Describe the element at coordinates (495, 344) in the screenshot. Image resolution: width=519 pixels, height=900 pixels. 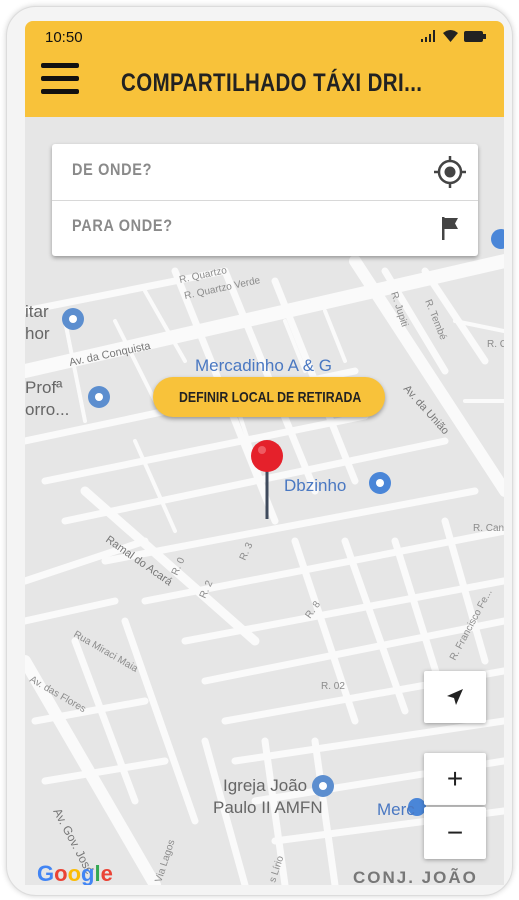
I see `map-label: R. C` at that location.